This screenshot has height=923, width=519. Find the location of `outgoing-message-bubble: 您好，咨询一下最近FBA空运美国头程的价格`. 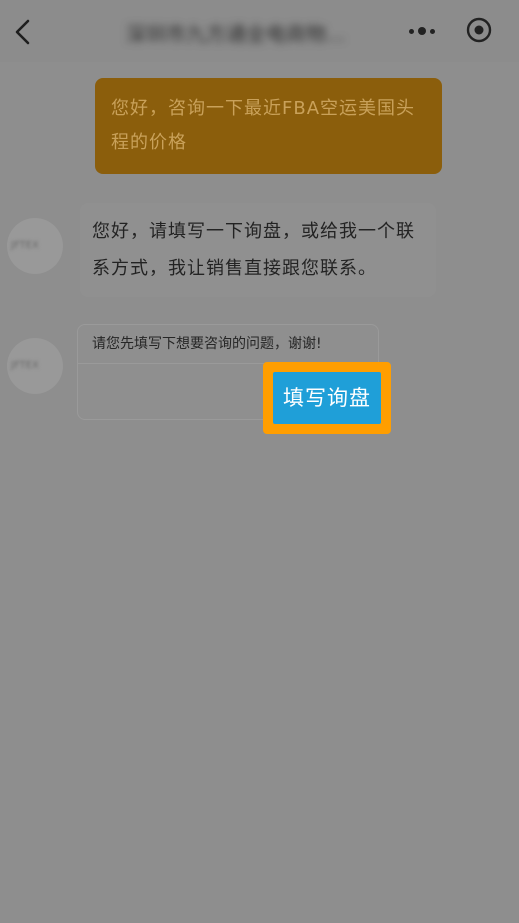

outgoing-message-bubble: 您好，咨询一下最近FBA空运美国头程的价格 is located at coordinates (268, 126).